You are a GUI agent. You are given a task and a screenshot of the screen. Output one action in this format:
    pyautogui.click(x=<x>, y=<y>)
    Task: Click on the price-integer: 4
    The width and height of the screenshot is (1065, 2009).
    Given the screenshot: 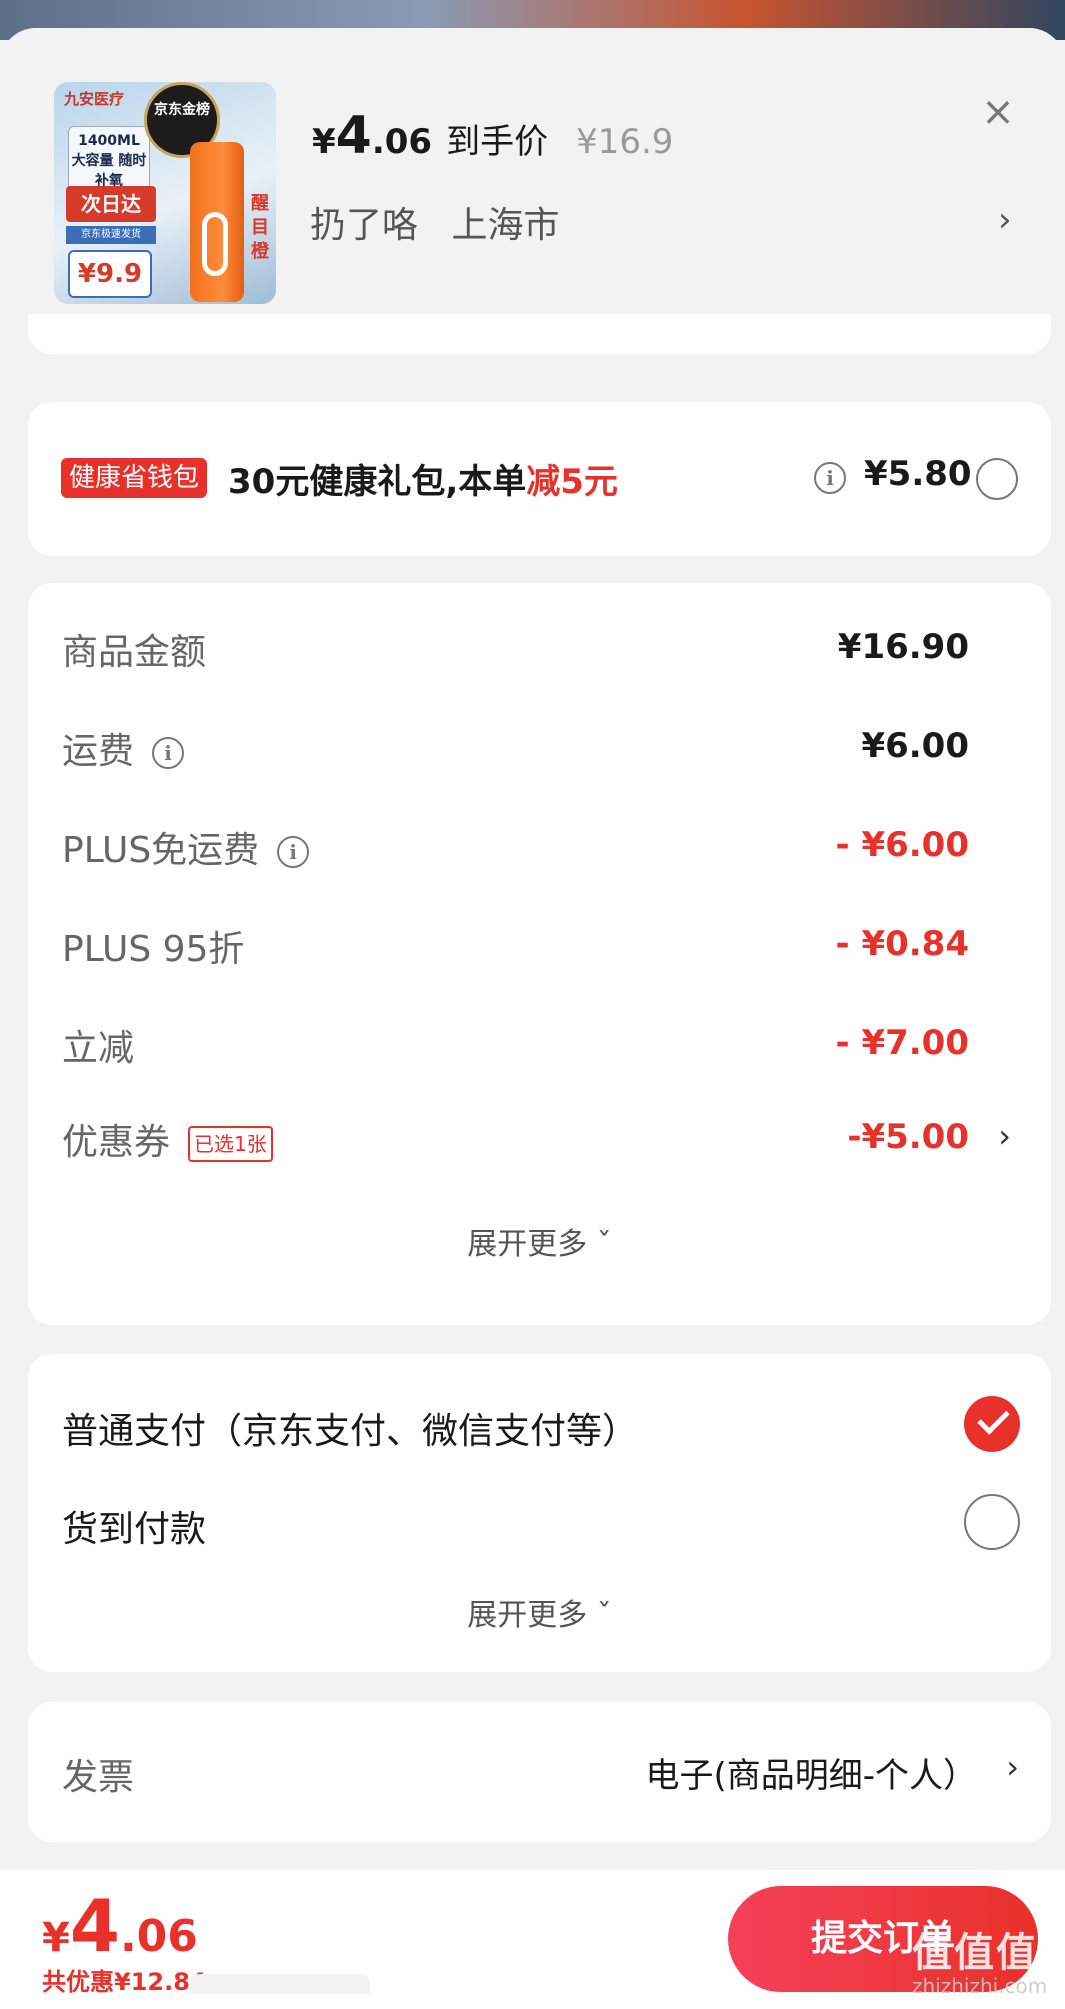 What is the action you would take?
    pyautogui.click(x=353, y=136)
    